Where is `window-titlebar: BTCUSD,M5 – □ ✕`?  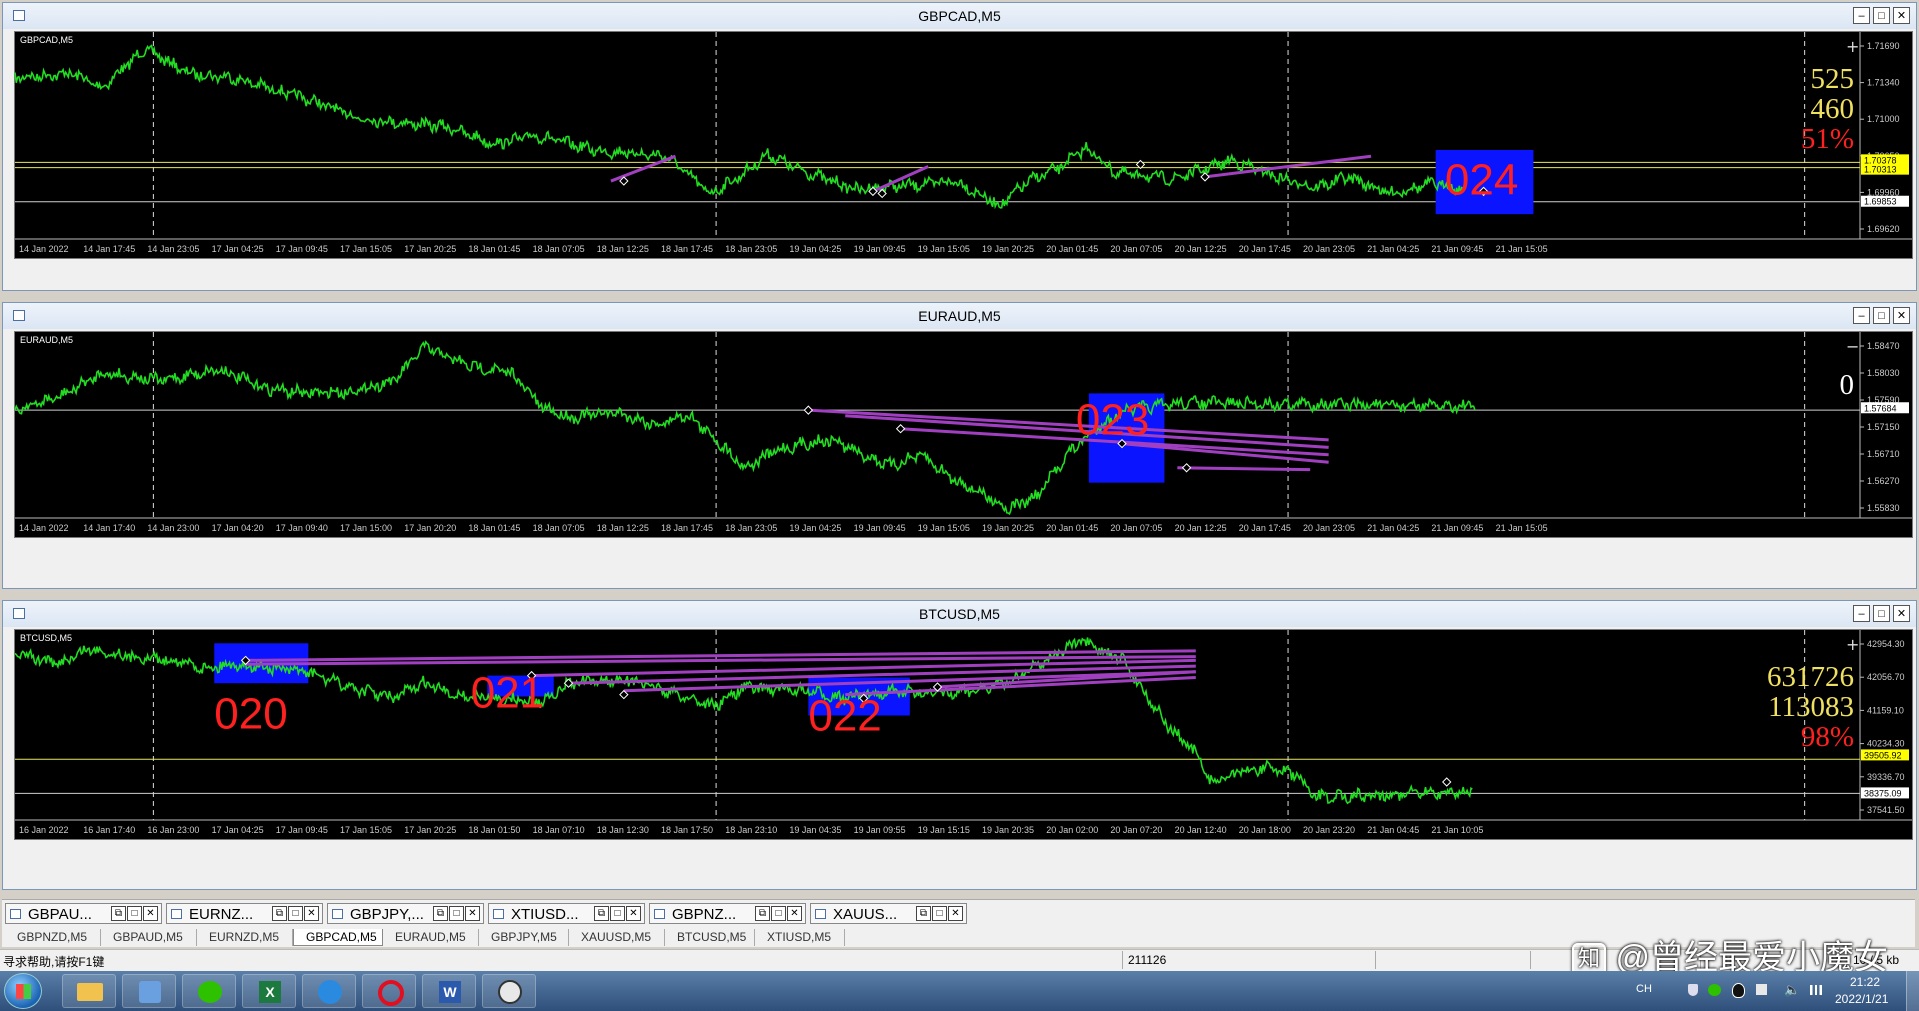
window-titlebar: BTCUSD,M5 – □ ✕ is located at coordinates (959, 614).